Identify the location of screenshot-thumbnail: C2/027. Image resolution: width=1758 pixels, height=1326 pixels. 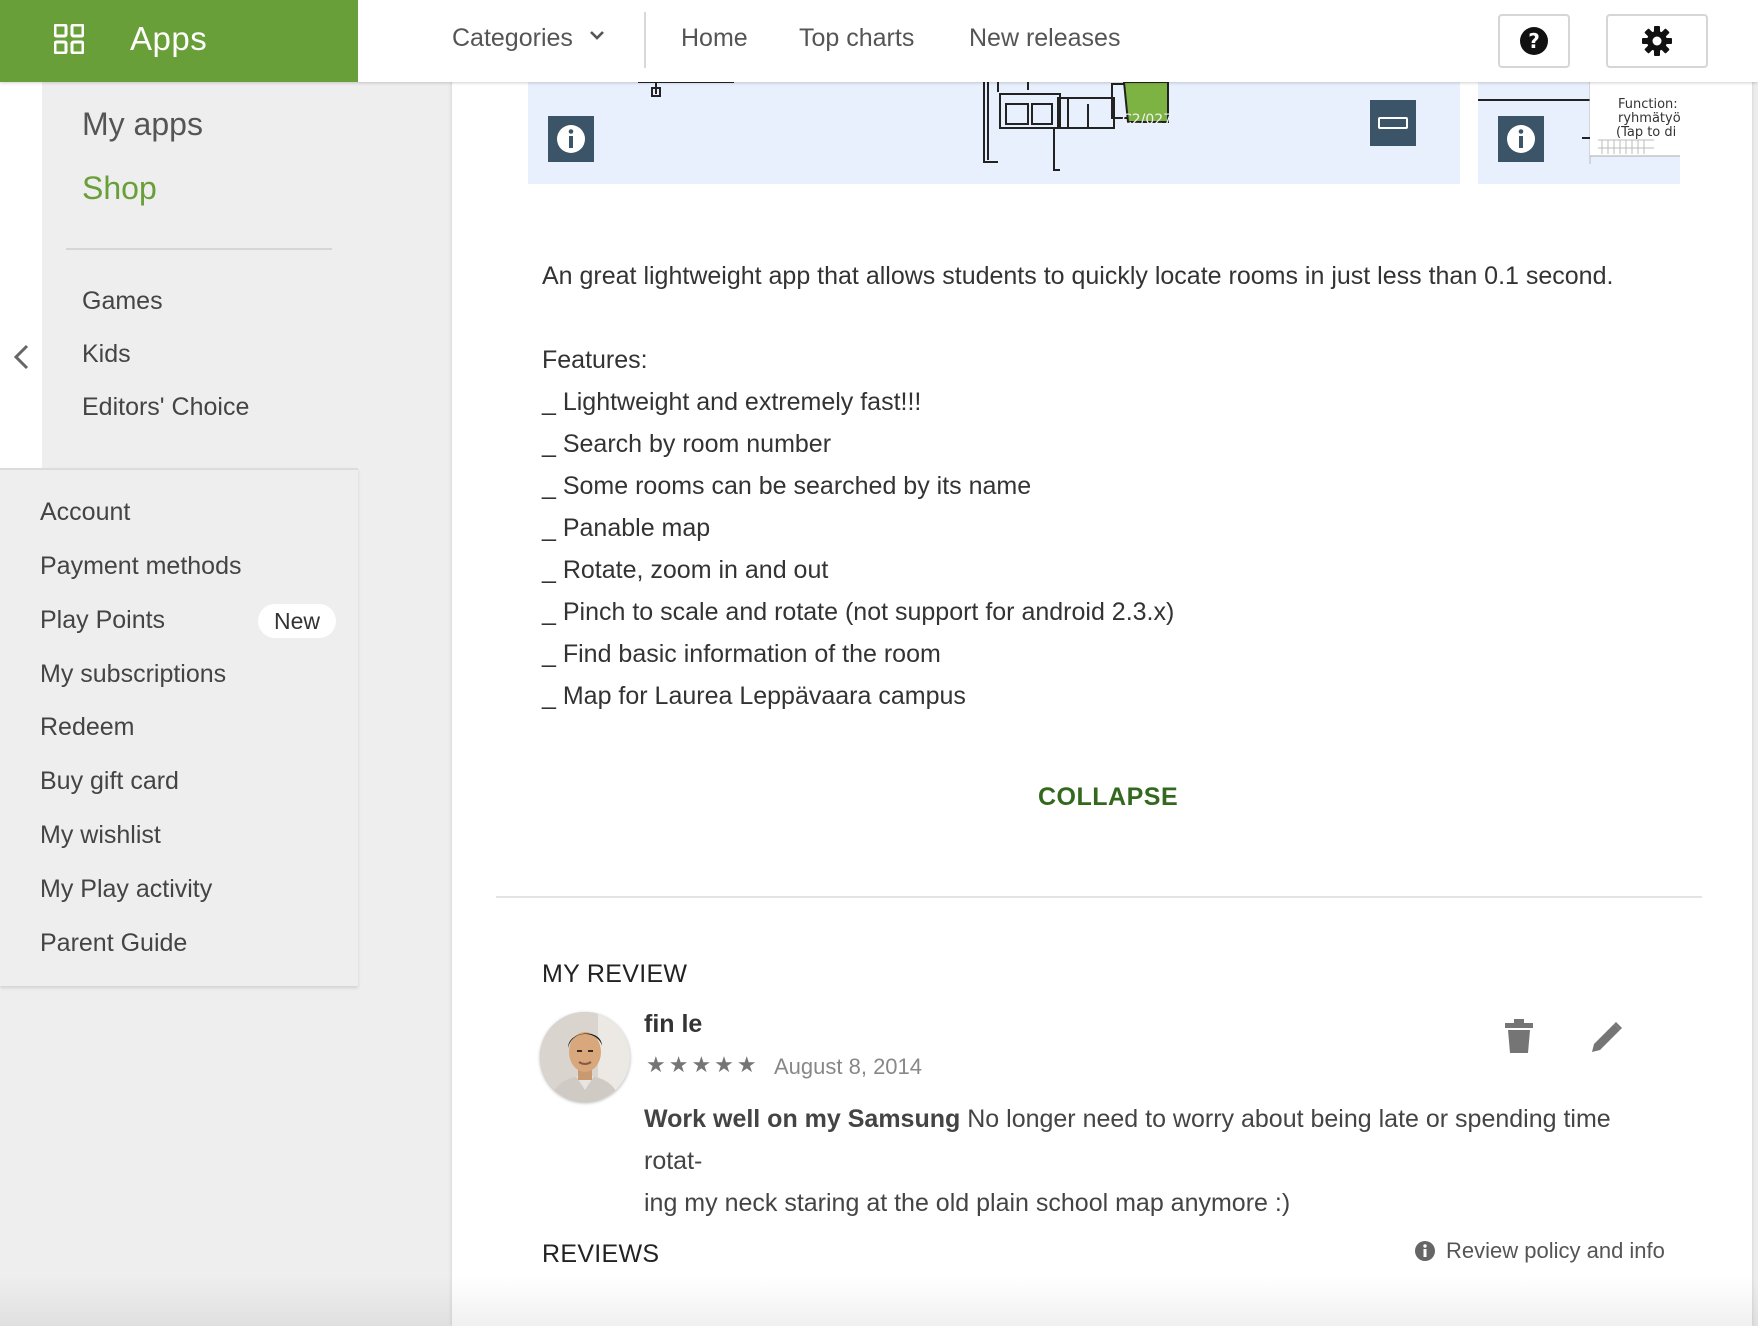
(994, 133).